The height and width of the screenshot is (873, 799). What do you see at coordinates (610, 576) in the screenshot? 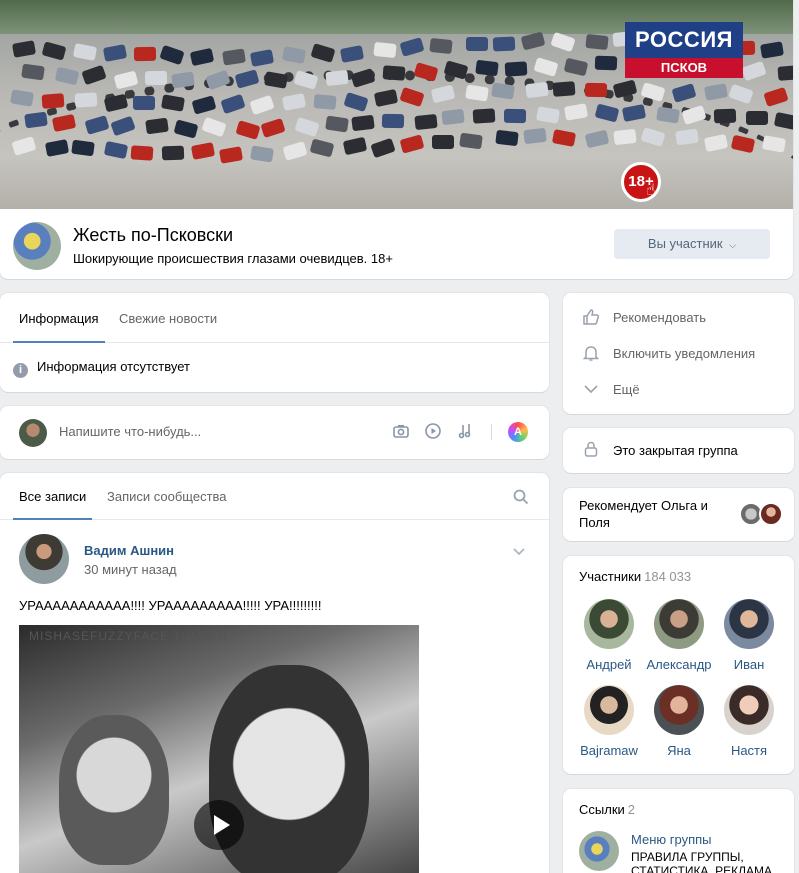
I see `members-title: Участники` at bounding box center [610, 576].